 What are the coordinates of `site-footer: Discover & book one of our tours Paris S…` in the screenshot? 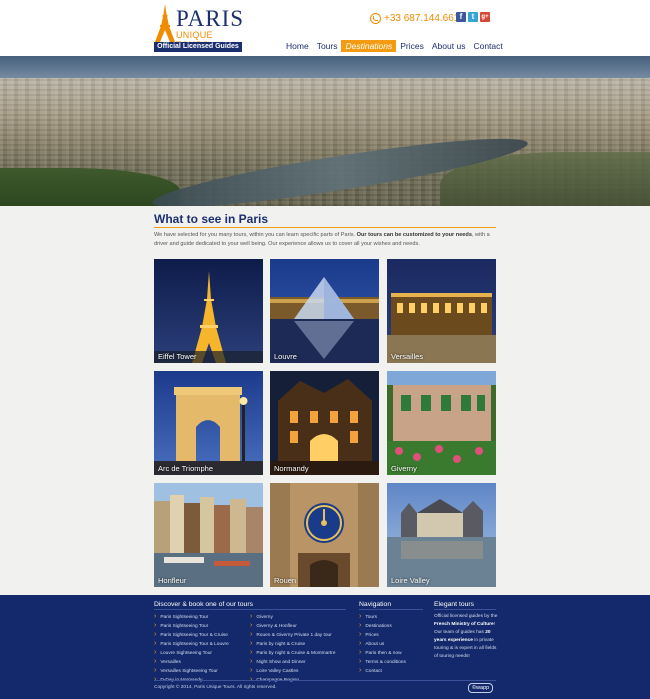 It's located at (325, 647).